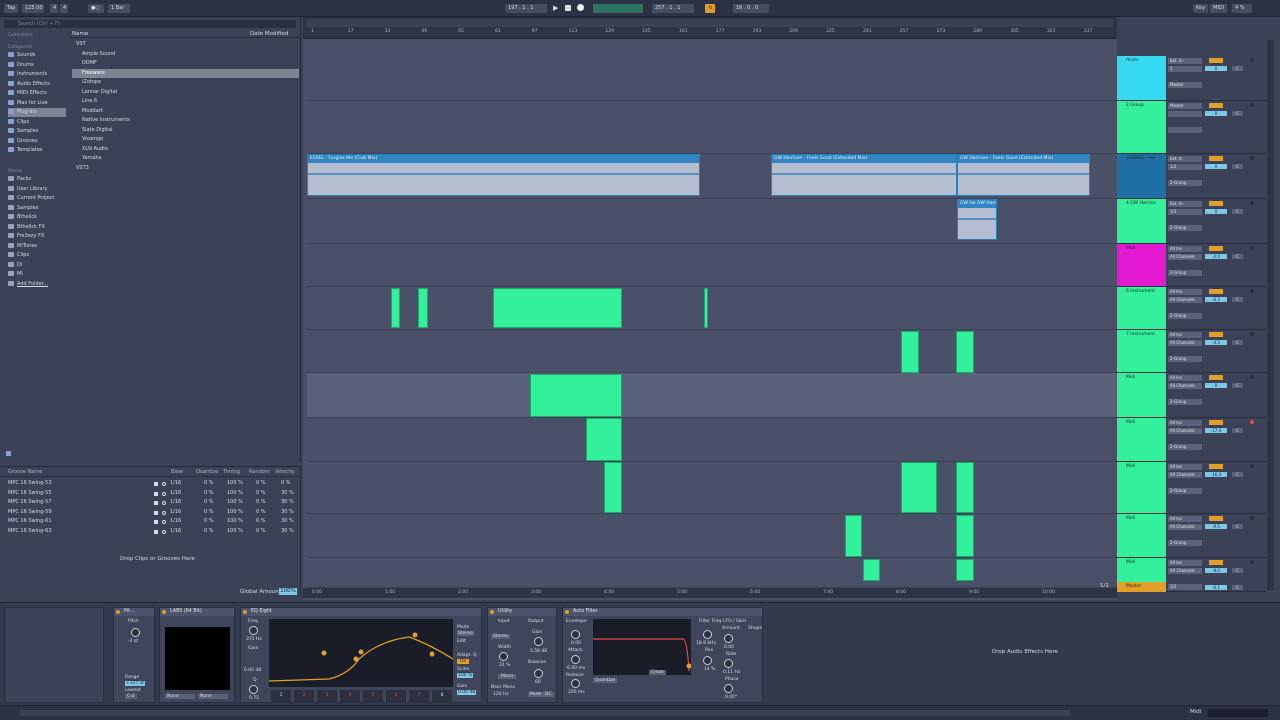  I want to click on loop-toggle: ⟲, so click(710, 8).